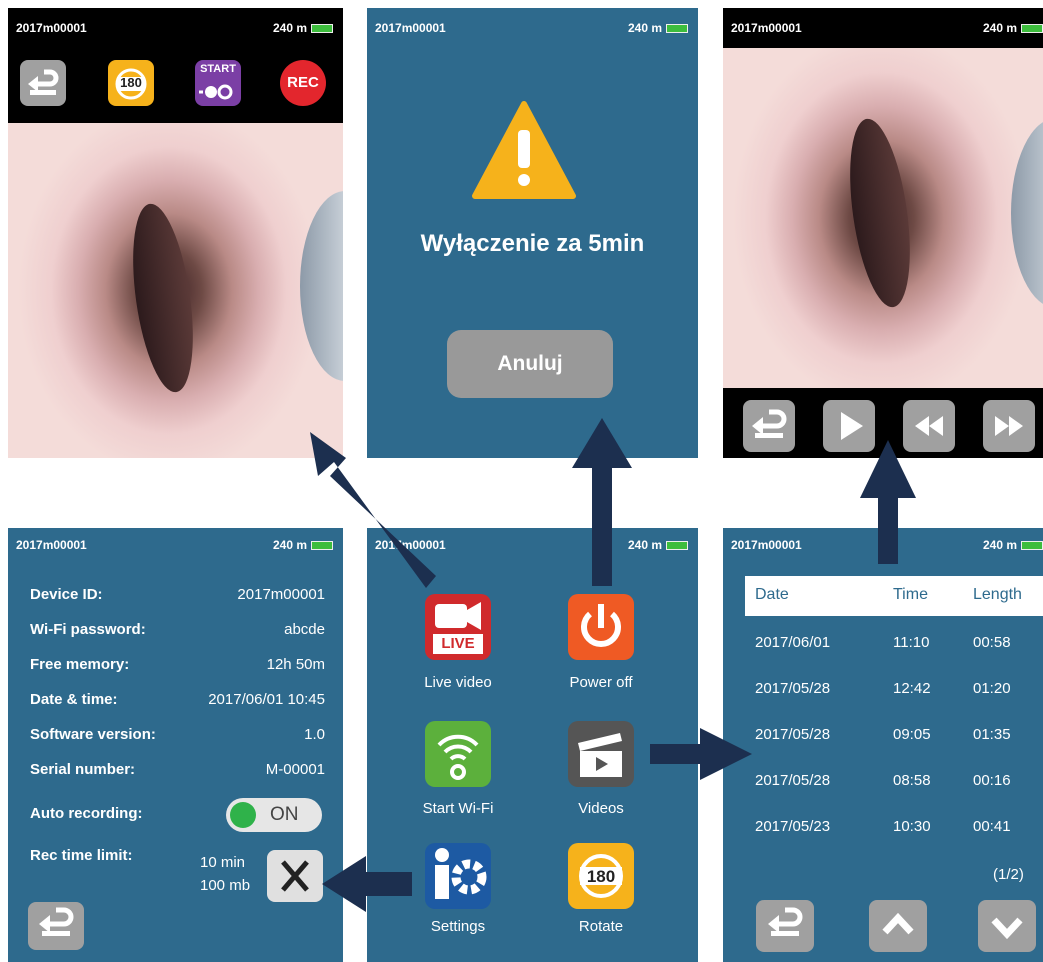  I want to click on rewind-button, so click(929, 426).